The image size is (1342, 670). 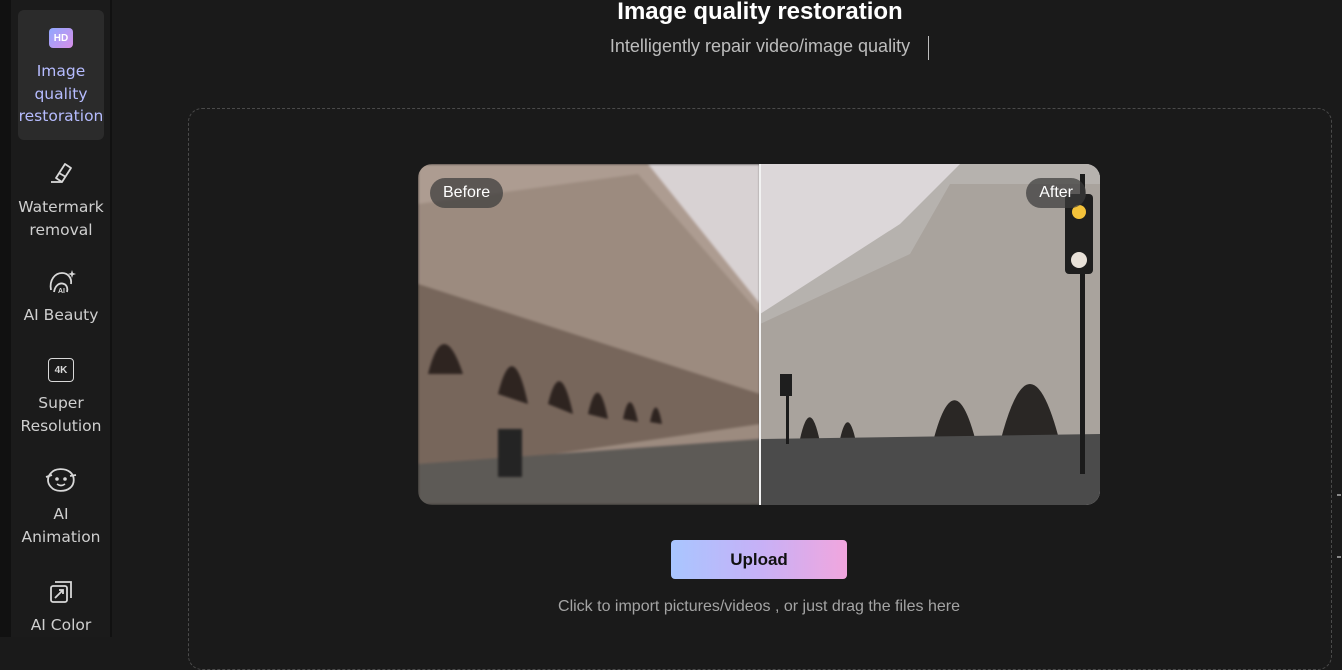 I want to click on eraser-icon, so click(x=61, y=173).